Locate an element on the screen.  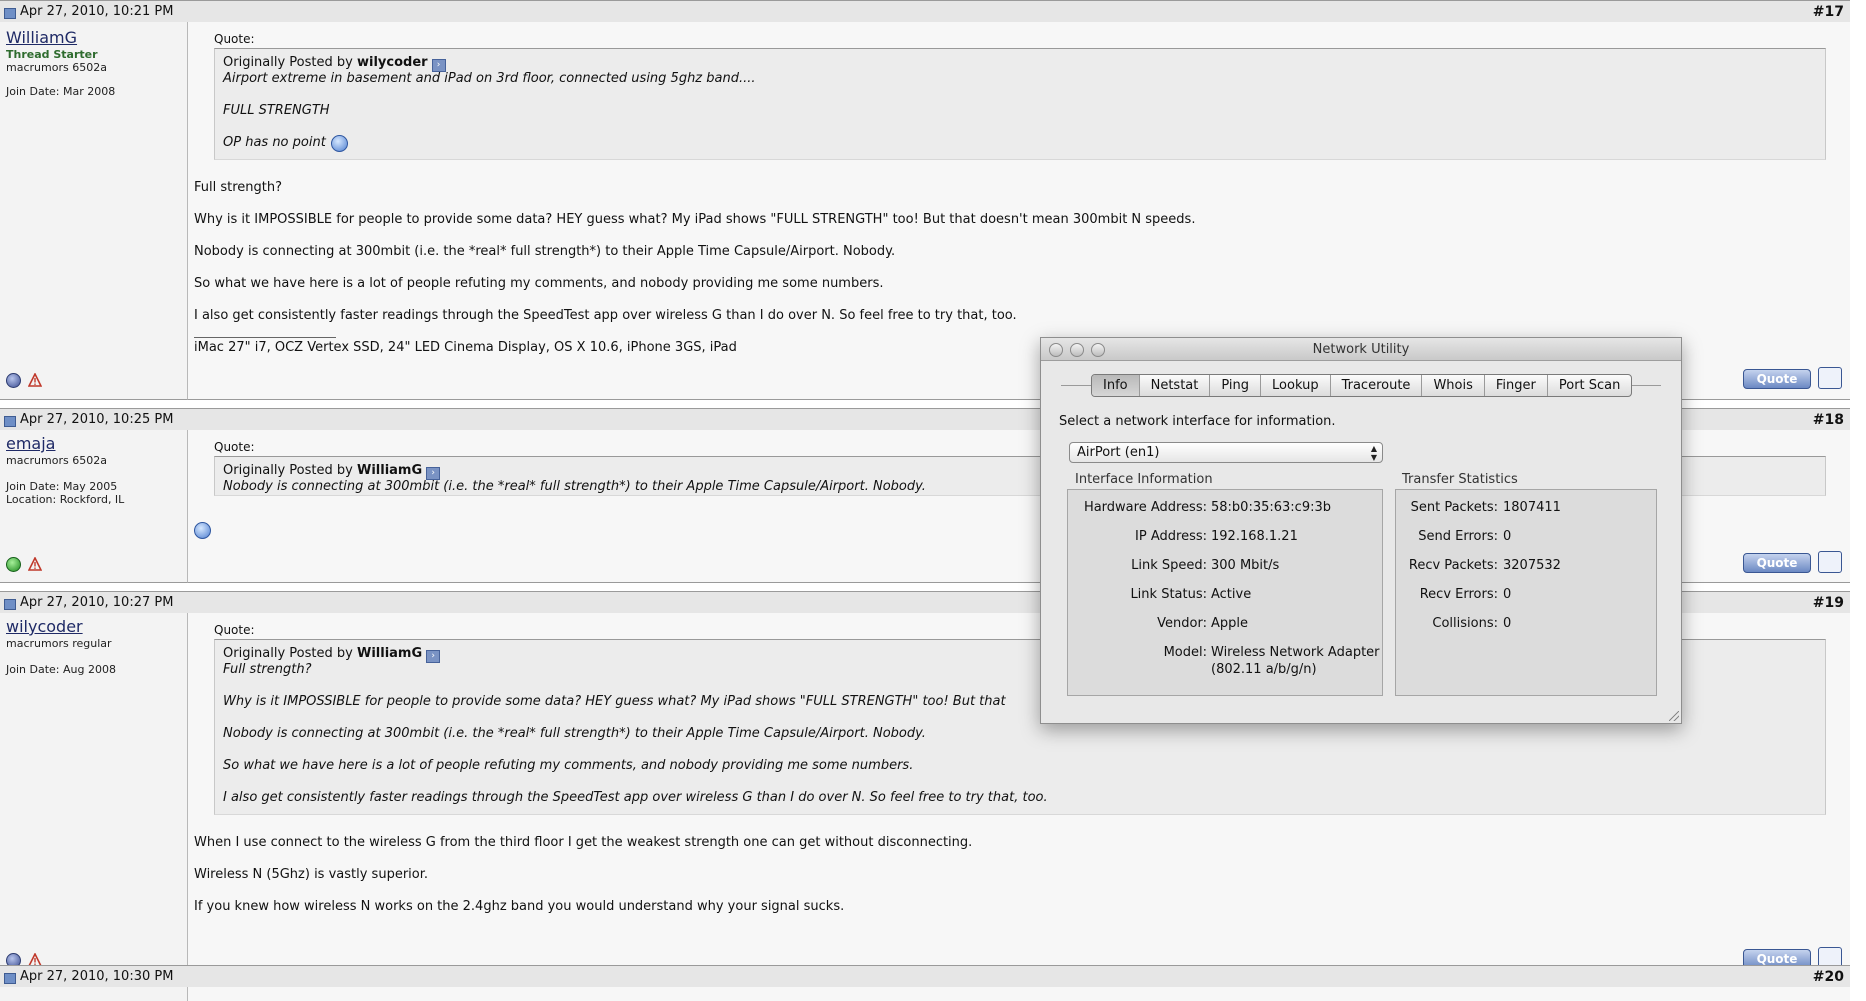
online-status-icon is located at coordinates (13, 564).